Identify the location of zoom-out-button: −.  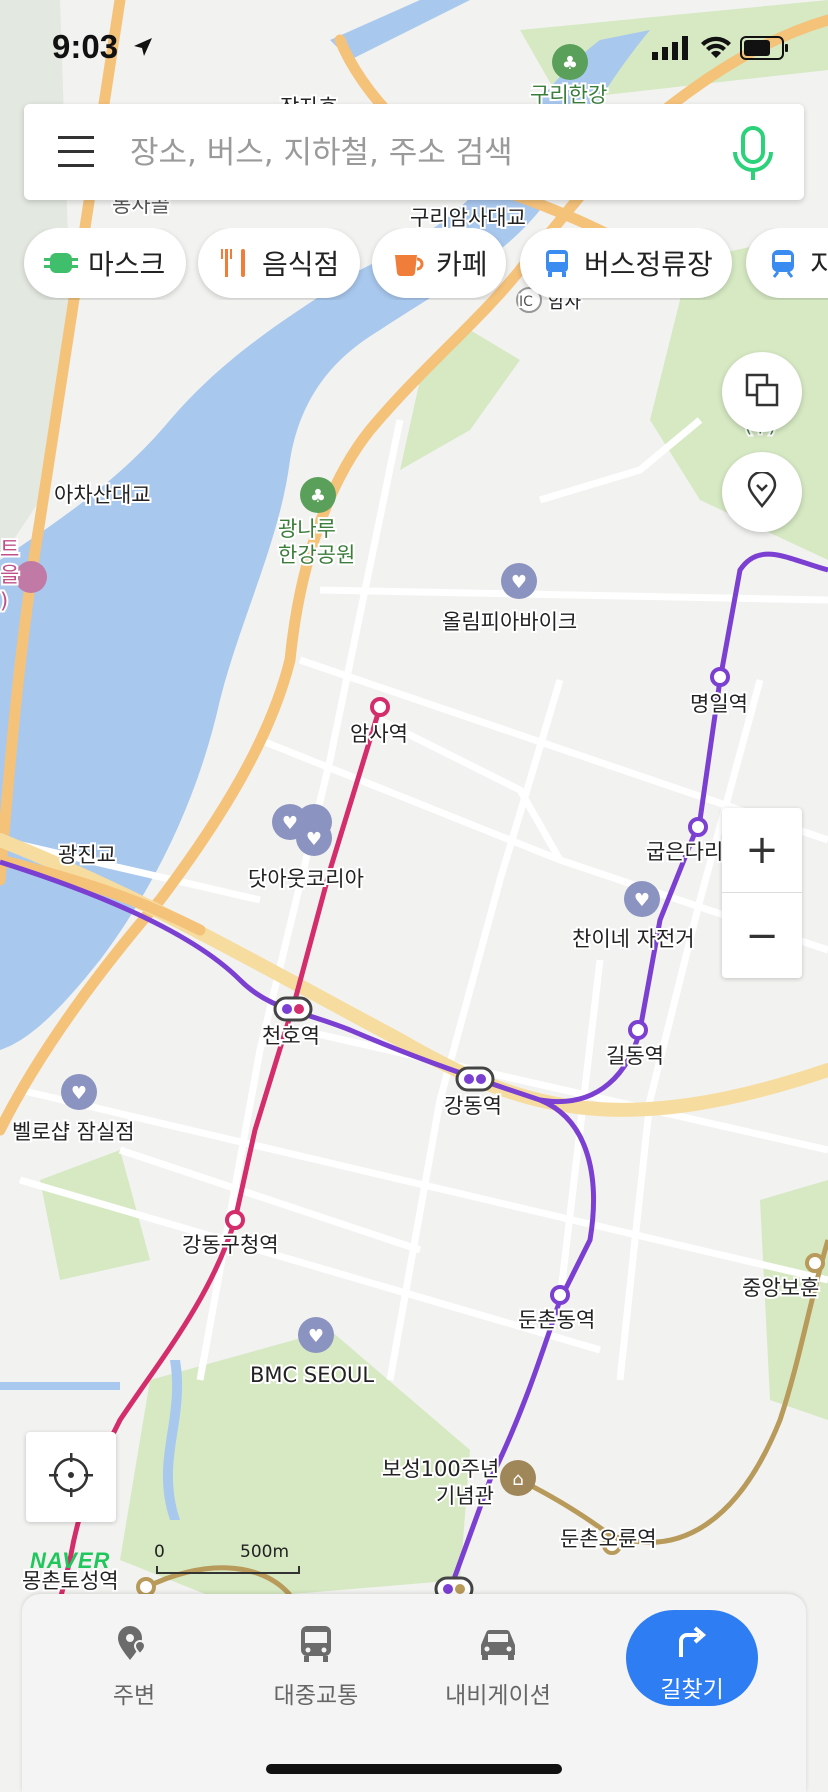
(762, 936).